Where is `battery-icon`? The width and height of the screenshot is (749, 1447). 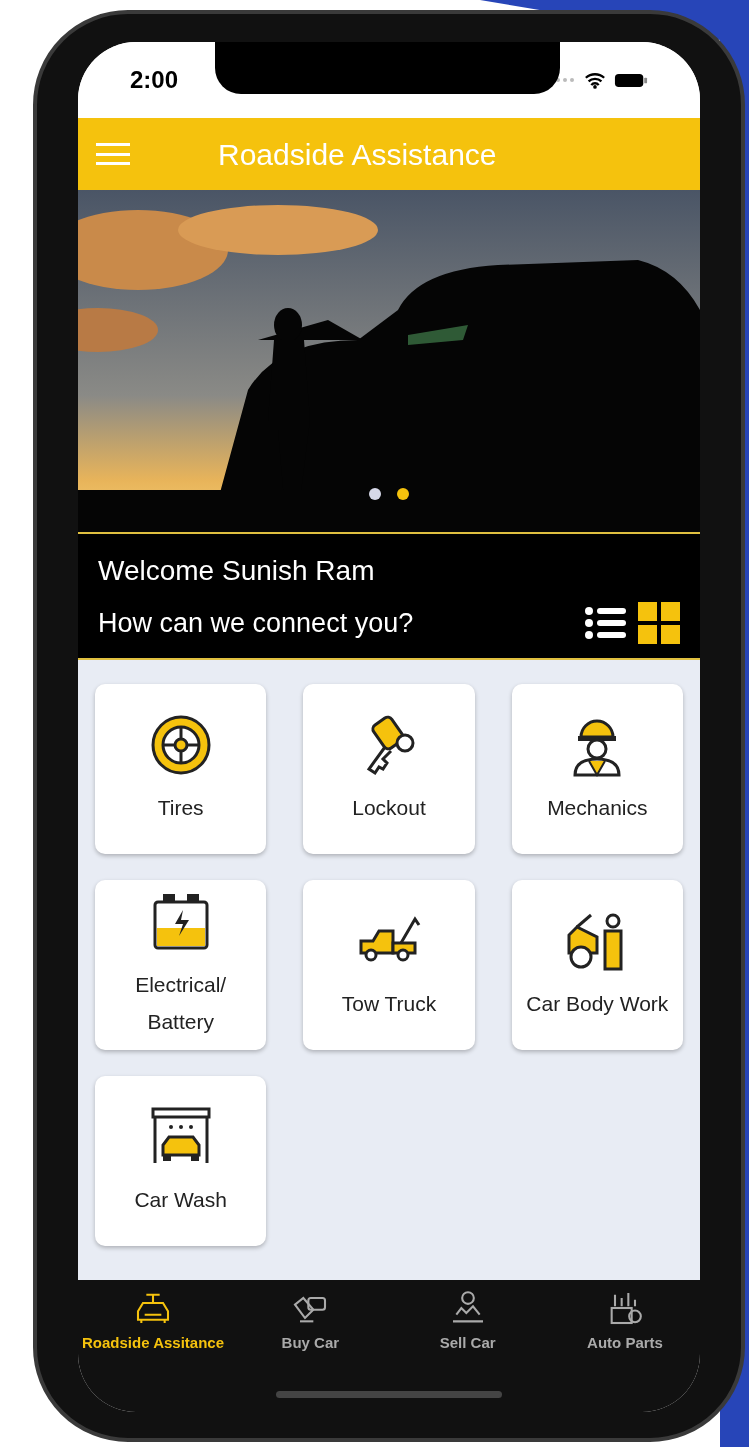 battery-icon is located at coordinates (631, 80).